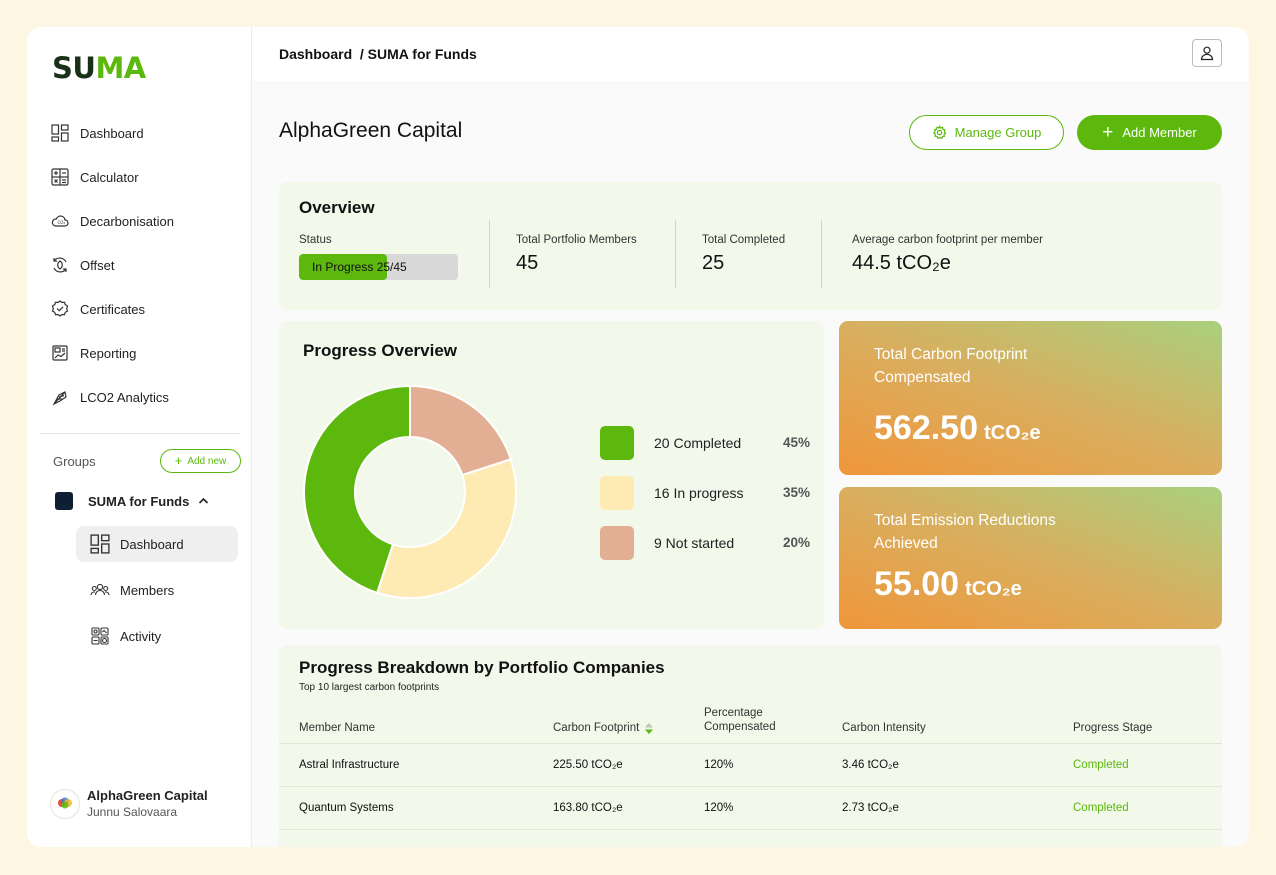 Image resolution: width=1276 pixels, height=875 pixels. What do you see at coordinates (65, 803) in the screenshot?
I see `company-logo-avatar` at bounding box center [65, 803].